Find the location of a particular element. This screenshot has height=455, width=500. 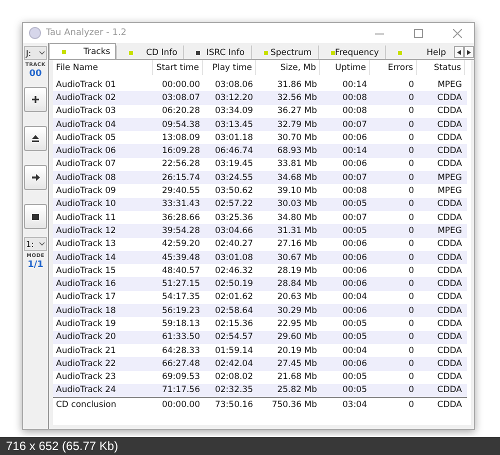

table-cell-text: AudioTrack 16 is located at coordinates (86, 284).